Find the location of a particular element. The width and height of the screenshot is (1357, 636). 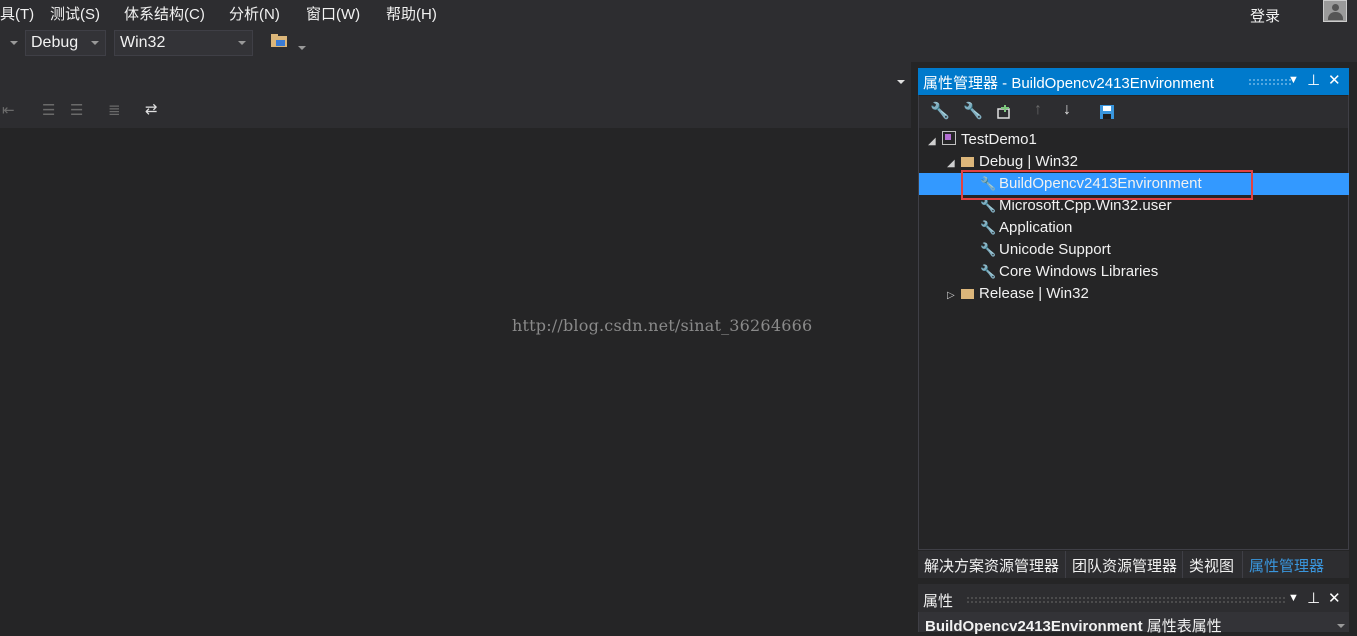

properties-titlebar: 属性 ▼ ⊥ ✕ is located at coordinates (1133, 598).